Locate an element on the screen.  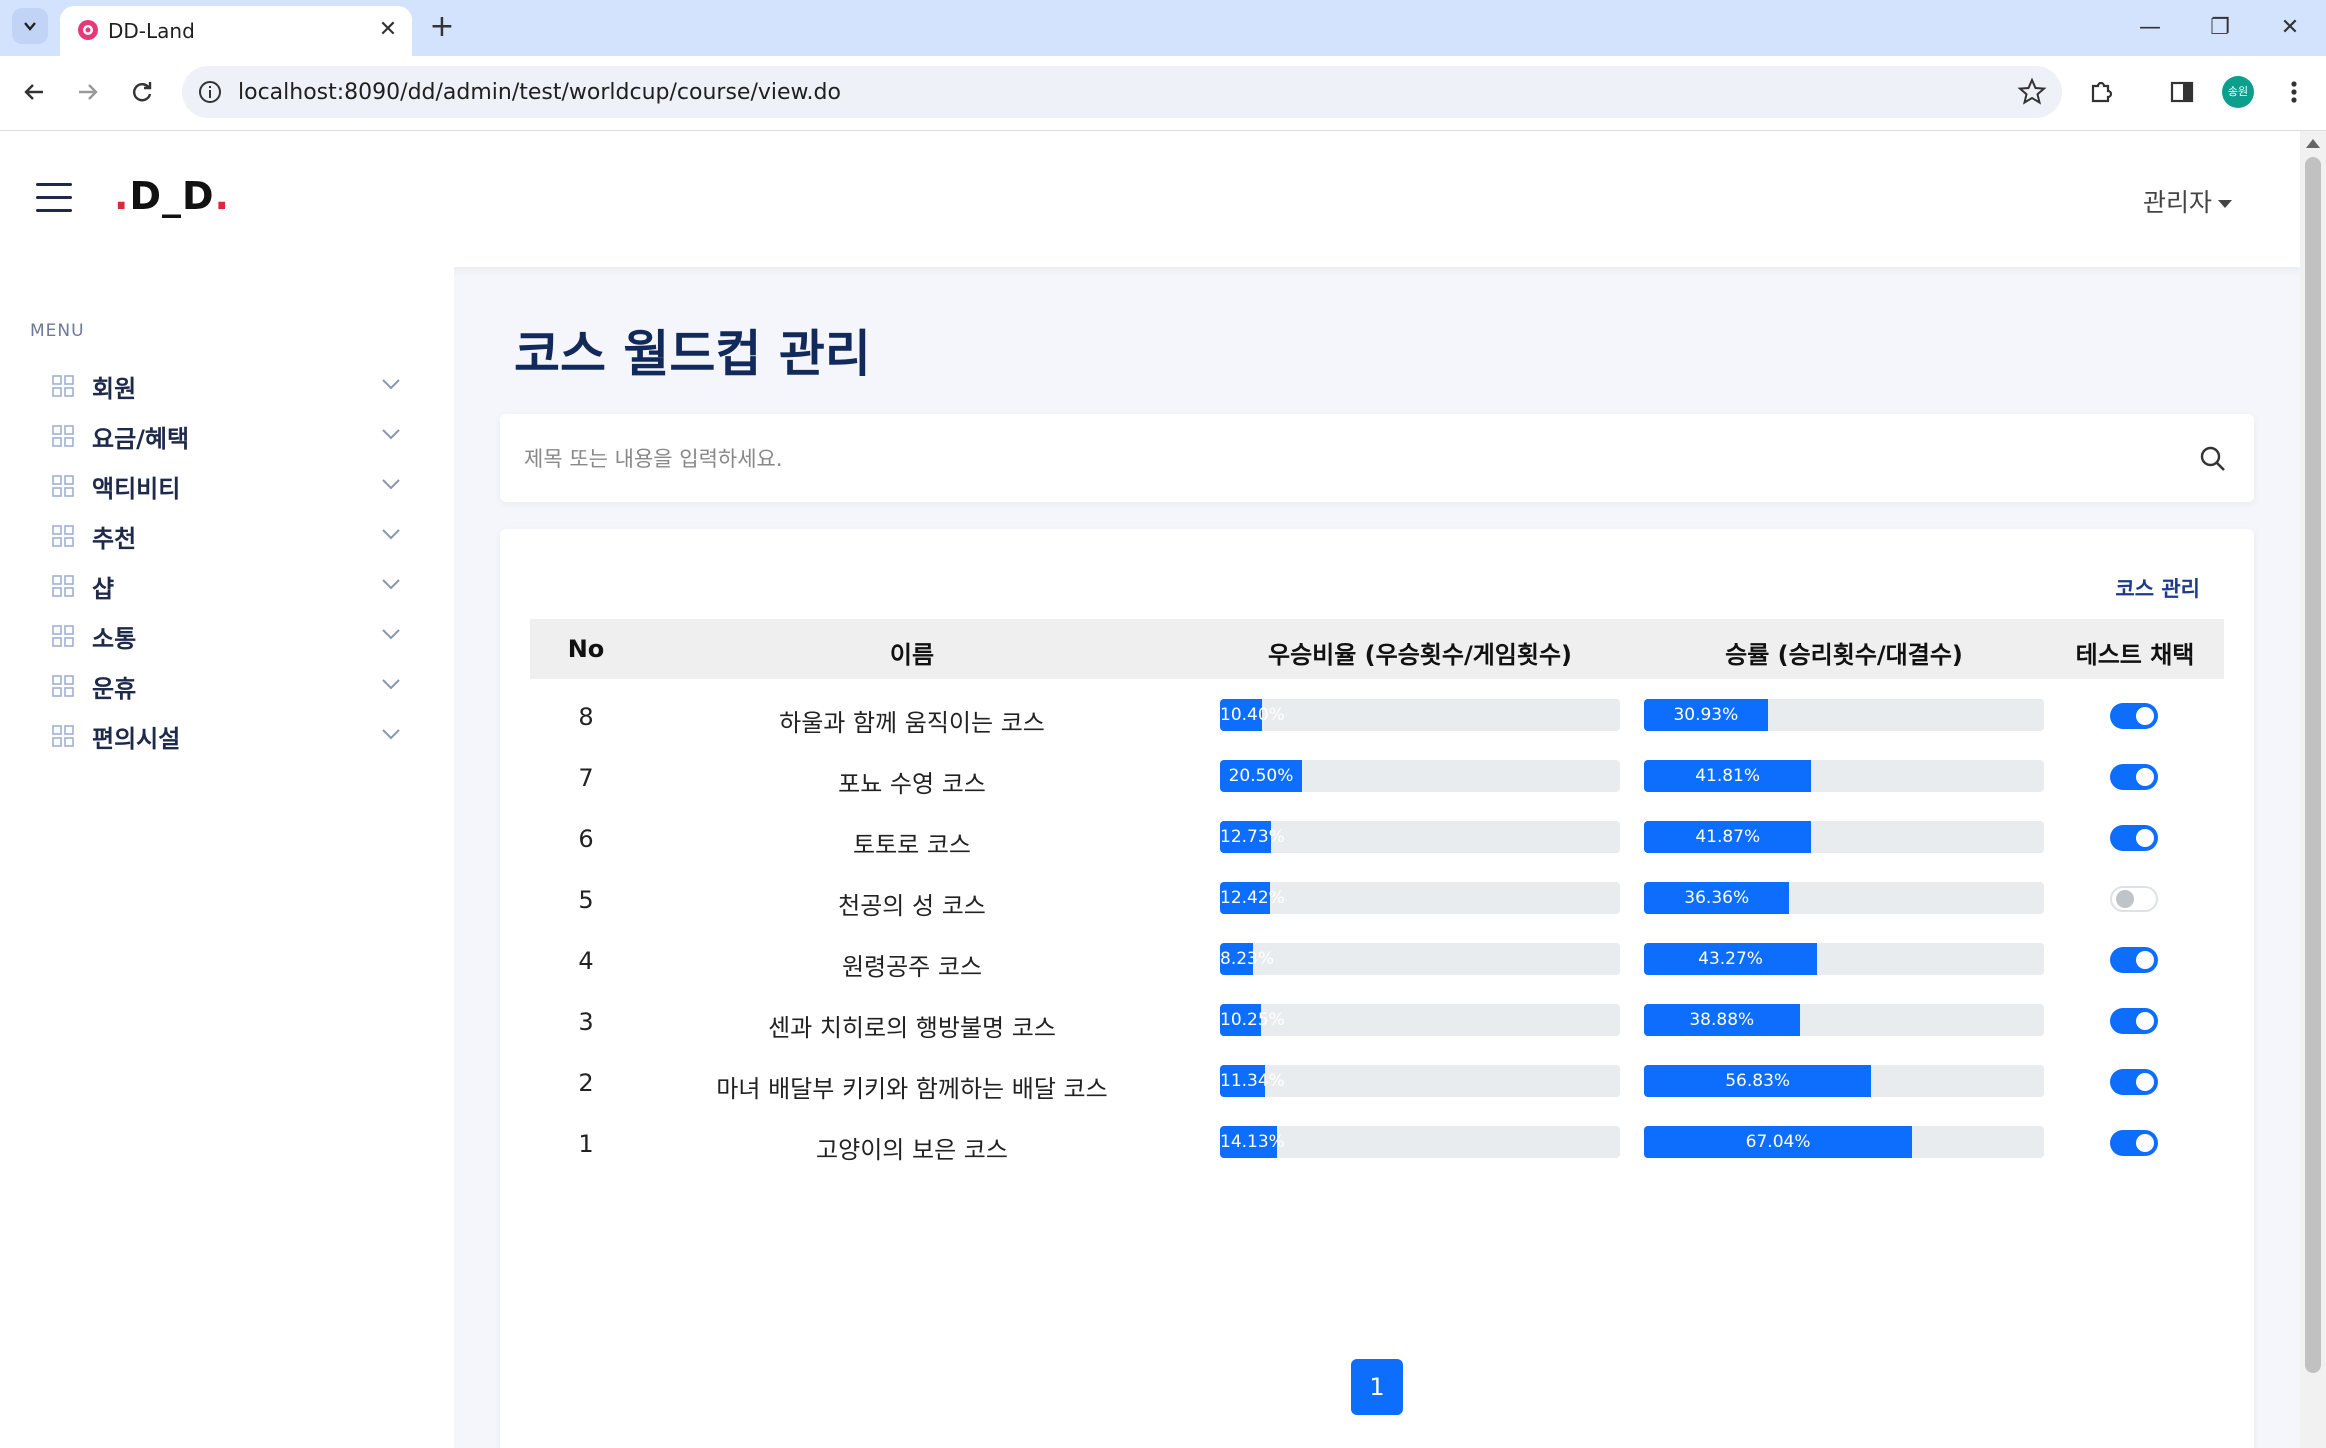
win-ratio-fill: 20.50% is located at coordinates (1261, 776).